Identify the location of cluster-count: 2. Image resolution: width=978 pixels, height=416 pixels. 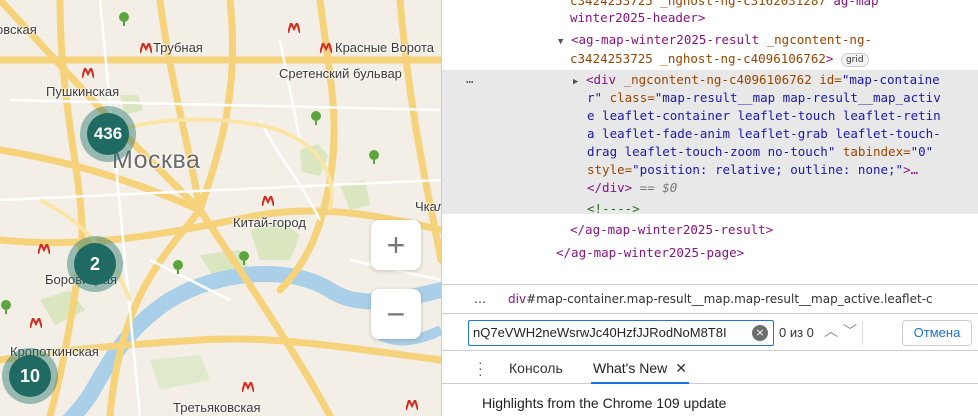
(95, 264).